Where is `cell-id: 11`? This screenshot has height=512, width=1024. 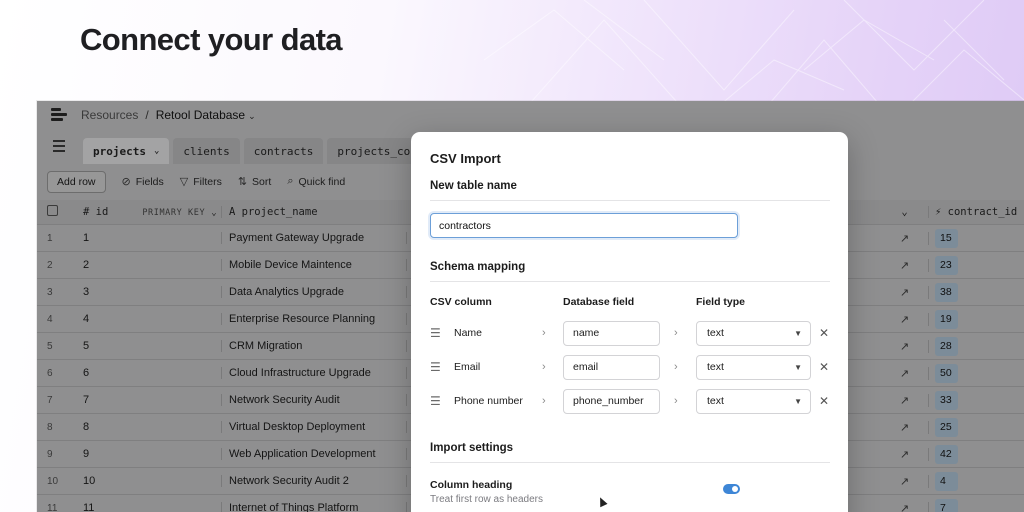
cell-id: 11 is located at coordinates (147, 507).